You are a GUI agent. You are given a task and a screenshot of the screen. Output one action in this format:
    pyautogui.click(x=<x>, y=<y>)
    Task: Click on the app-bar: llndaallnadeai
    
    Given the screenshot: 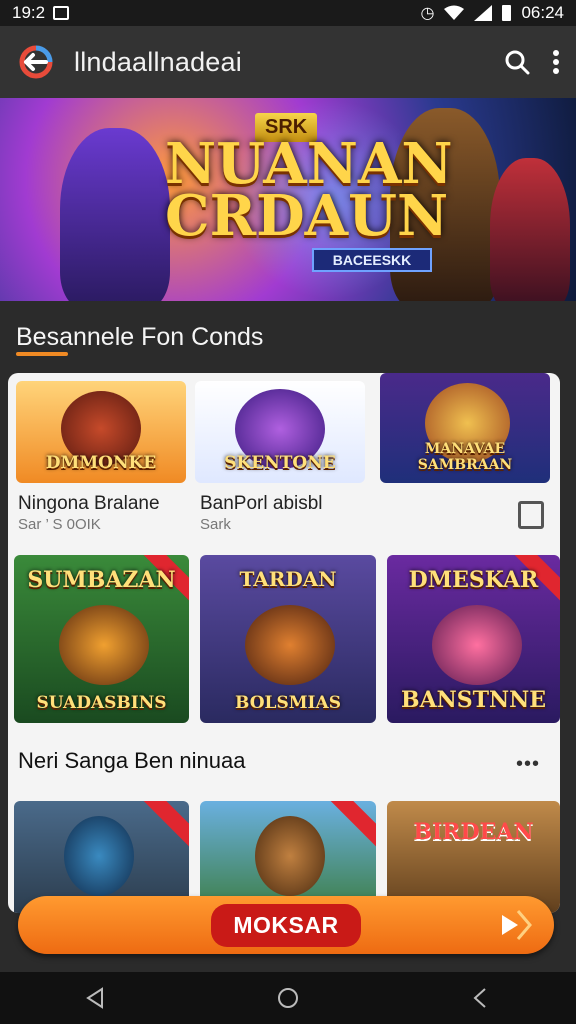 What is the action you would take?
    pyautogui.click(x=288, y=62)
    